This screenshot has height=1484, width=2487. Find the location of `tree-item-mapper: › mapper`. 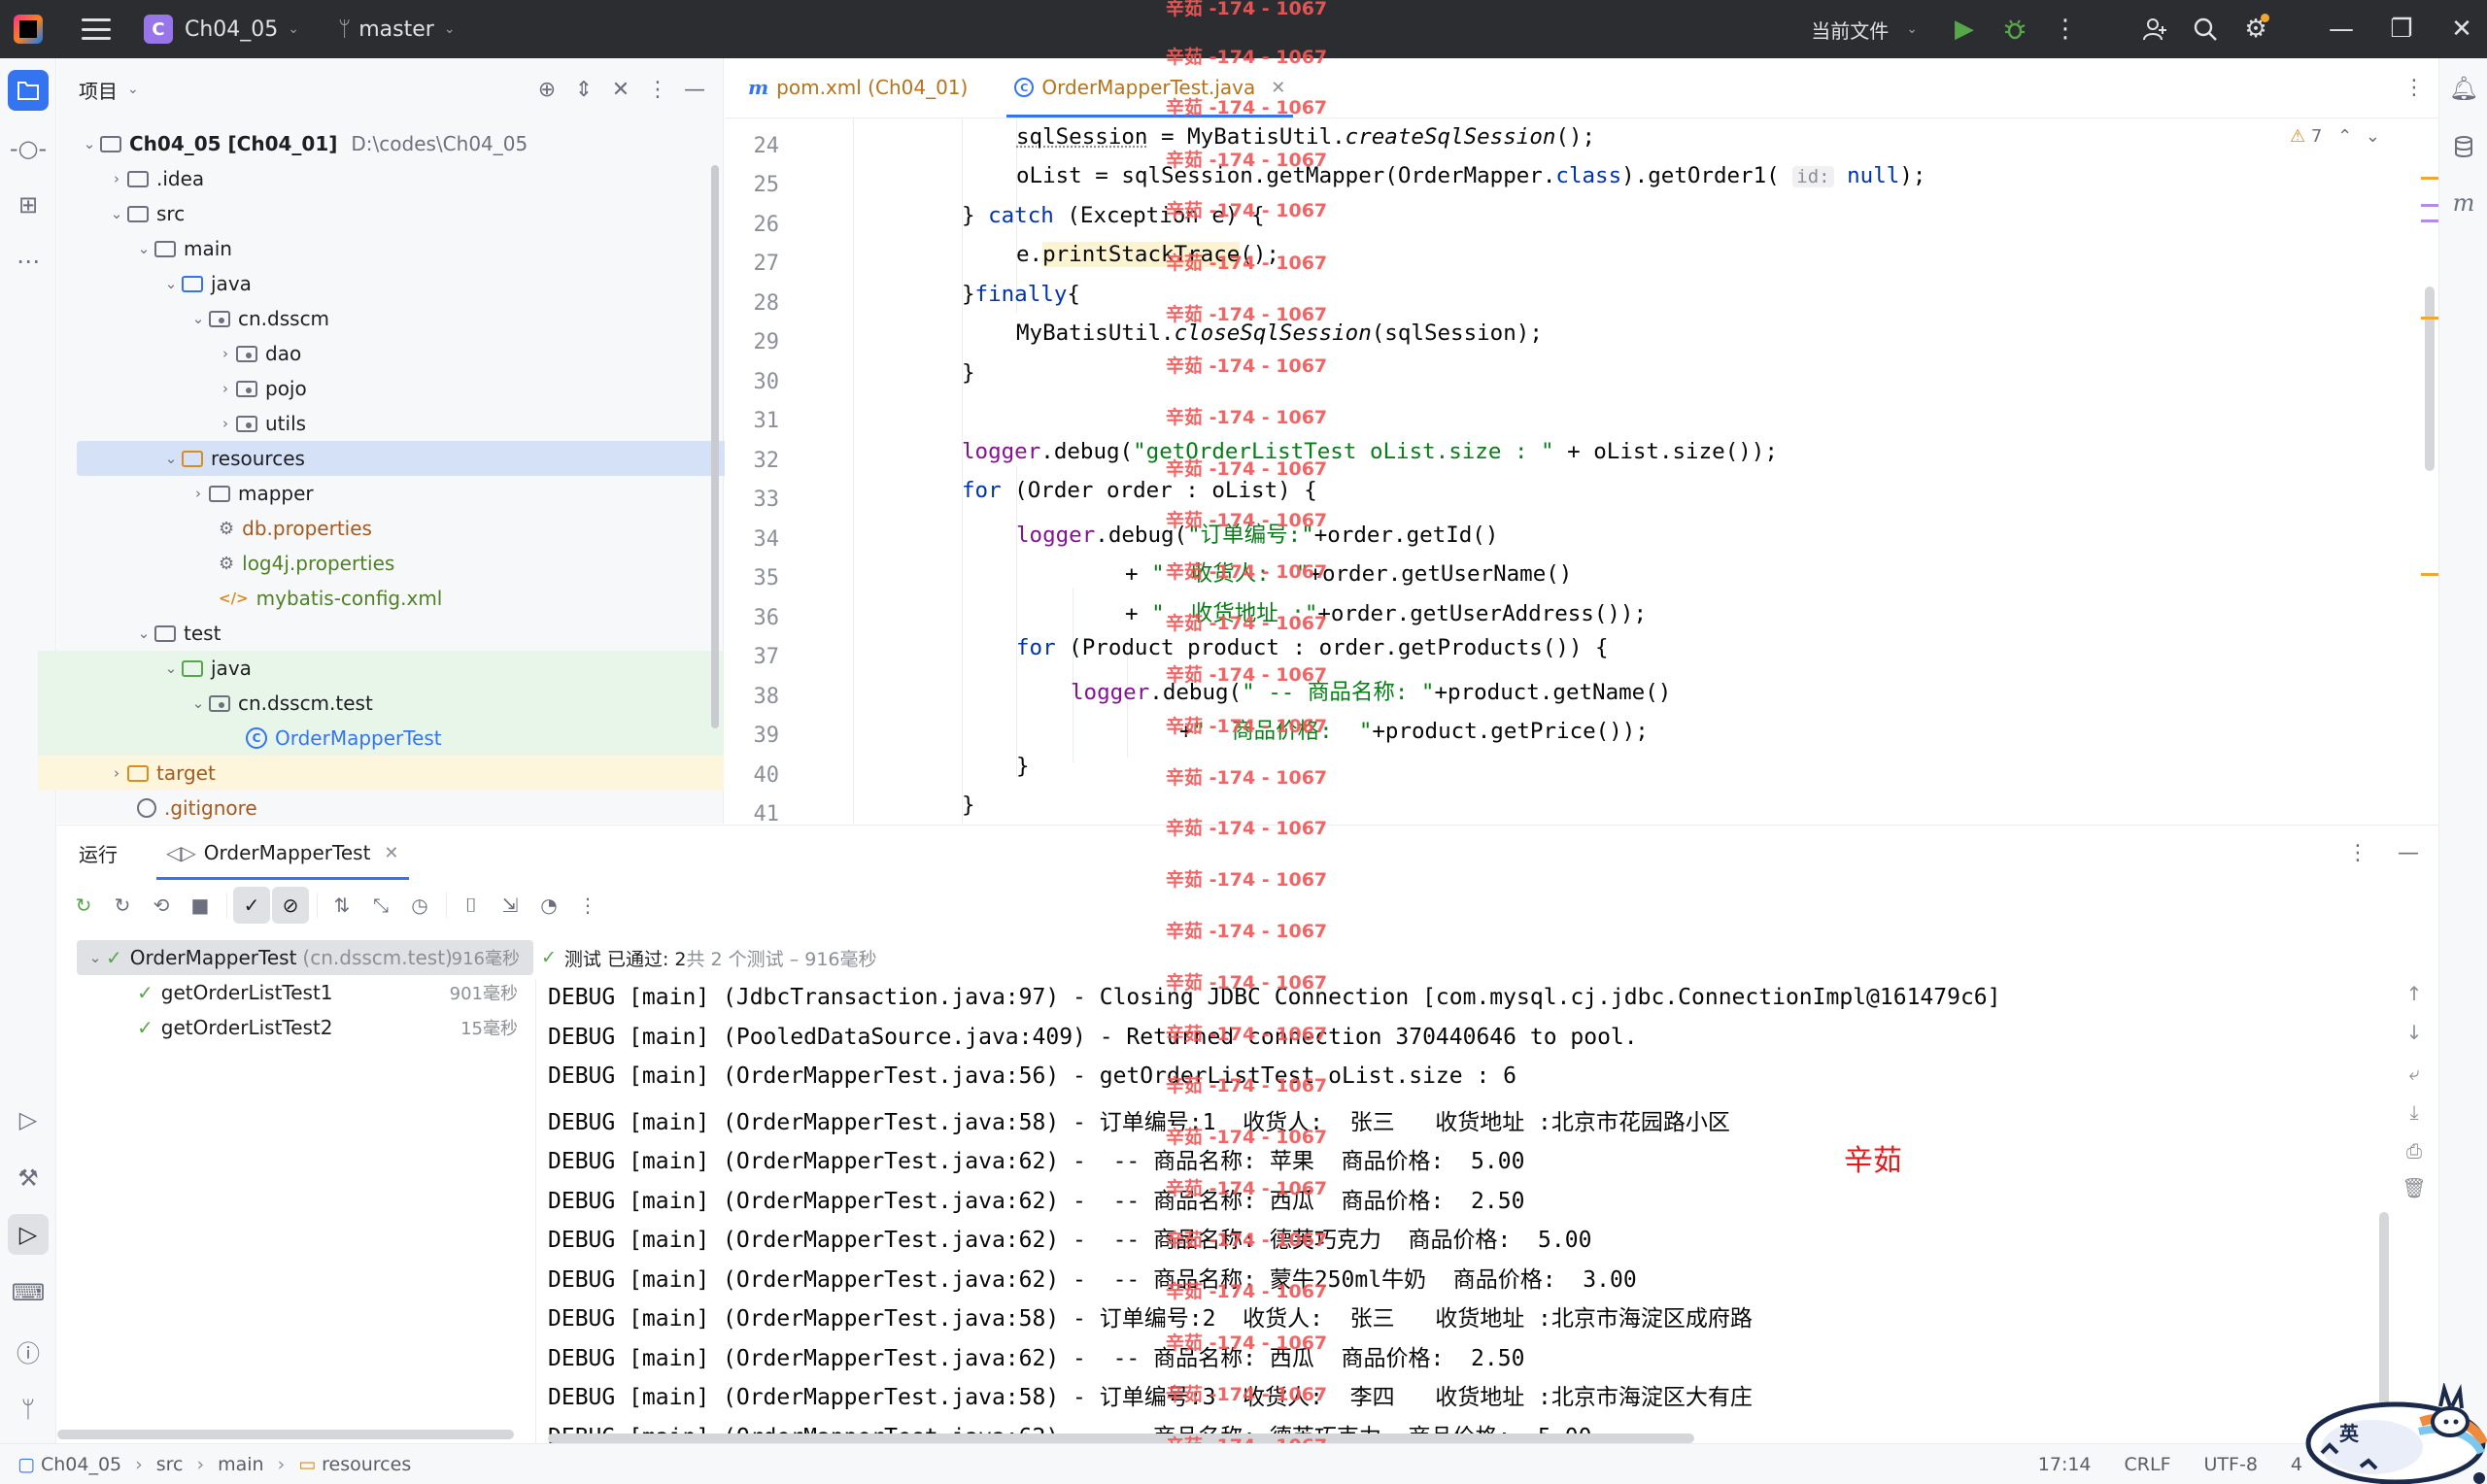

tree-item-mapper: › mapper is located at coordinates (377, 493).